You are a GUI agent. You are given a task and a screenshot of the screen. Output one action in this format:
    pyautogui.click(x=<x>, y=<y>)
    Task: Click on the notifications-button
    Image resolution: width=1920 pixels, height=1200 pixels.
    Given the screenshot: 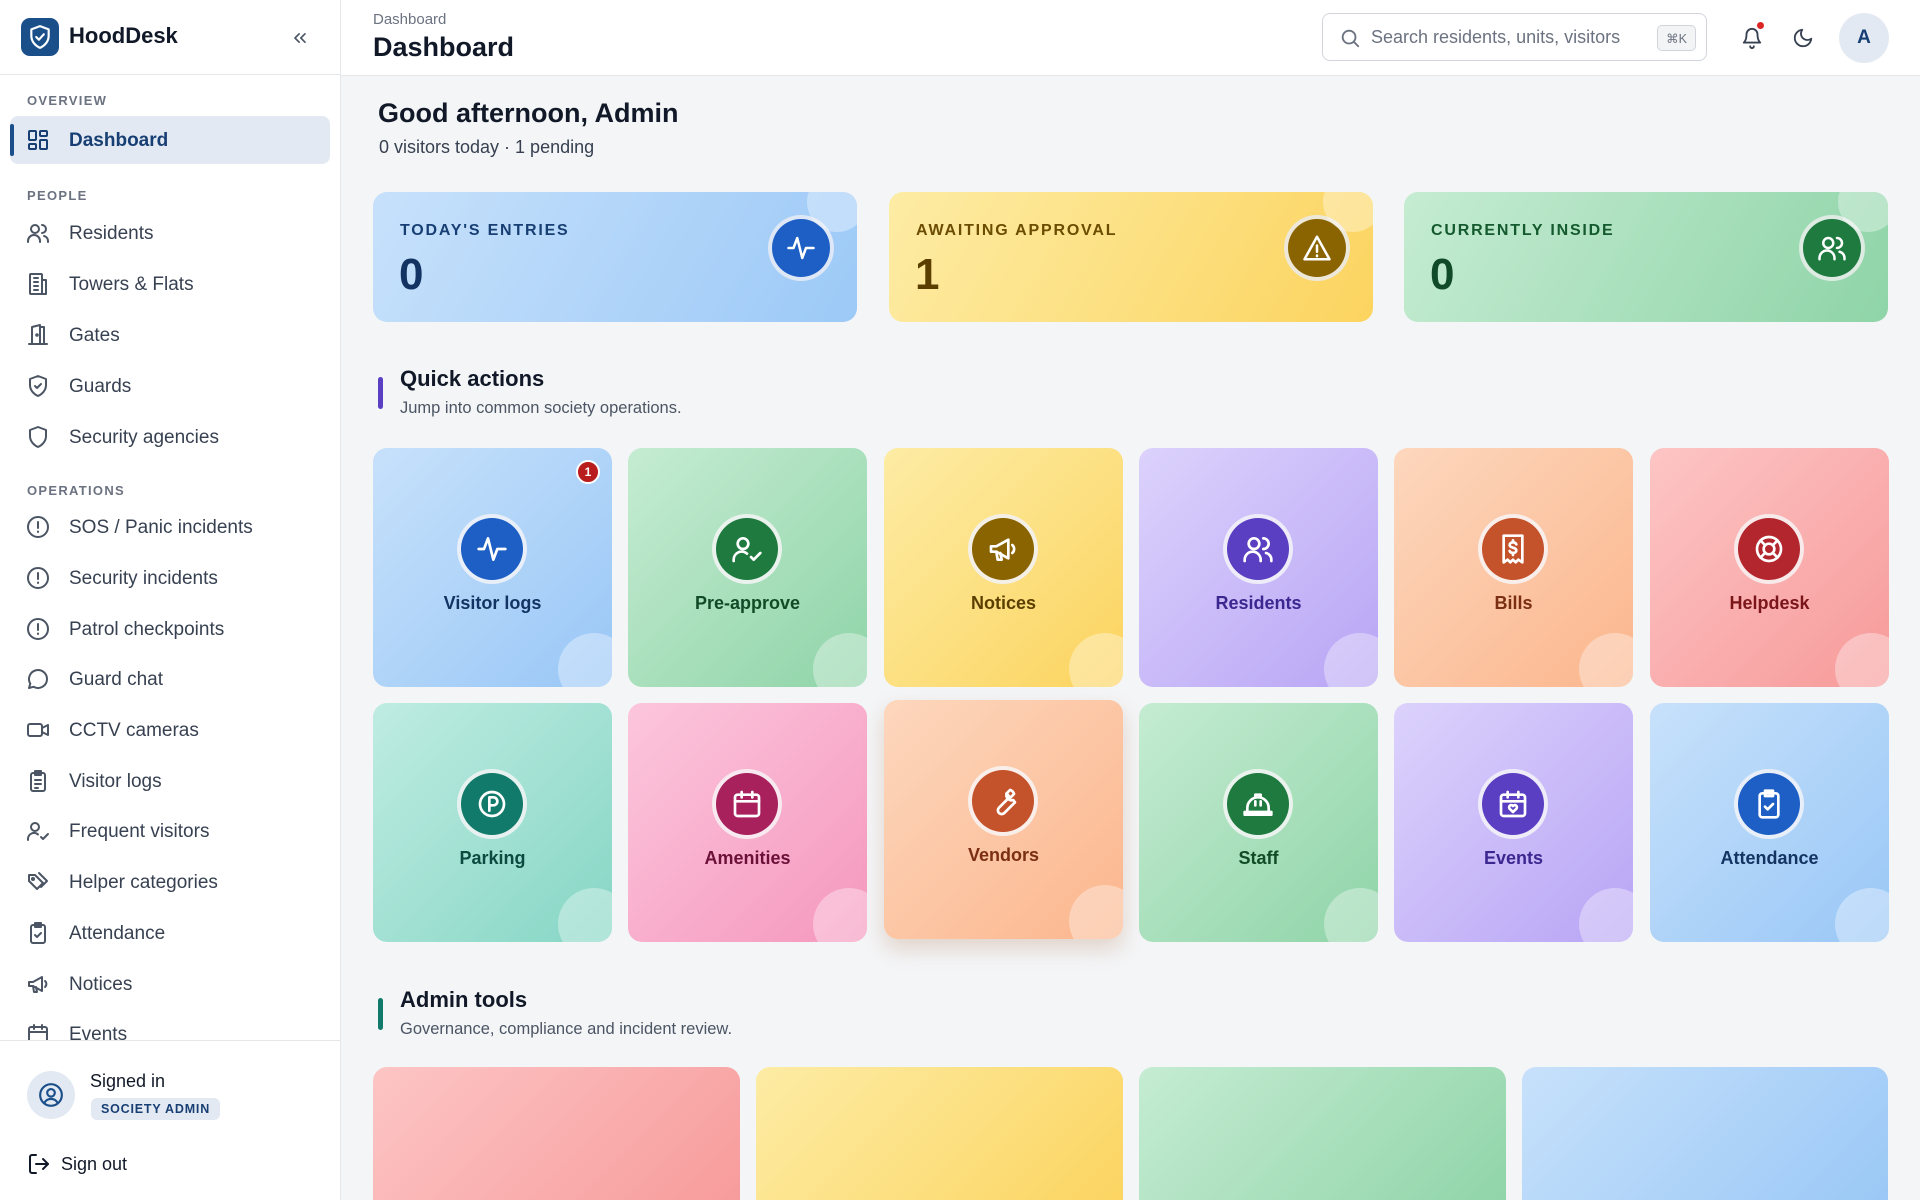 What is the action you would take?
    pyautogui.click(x=1752, y=37)
    